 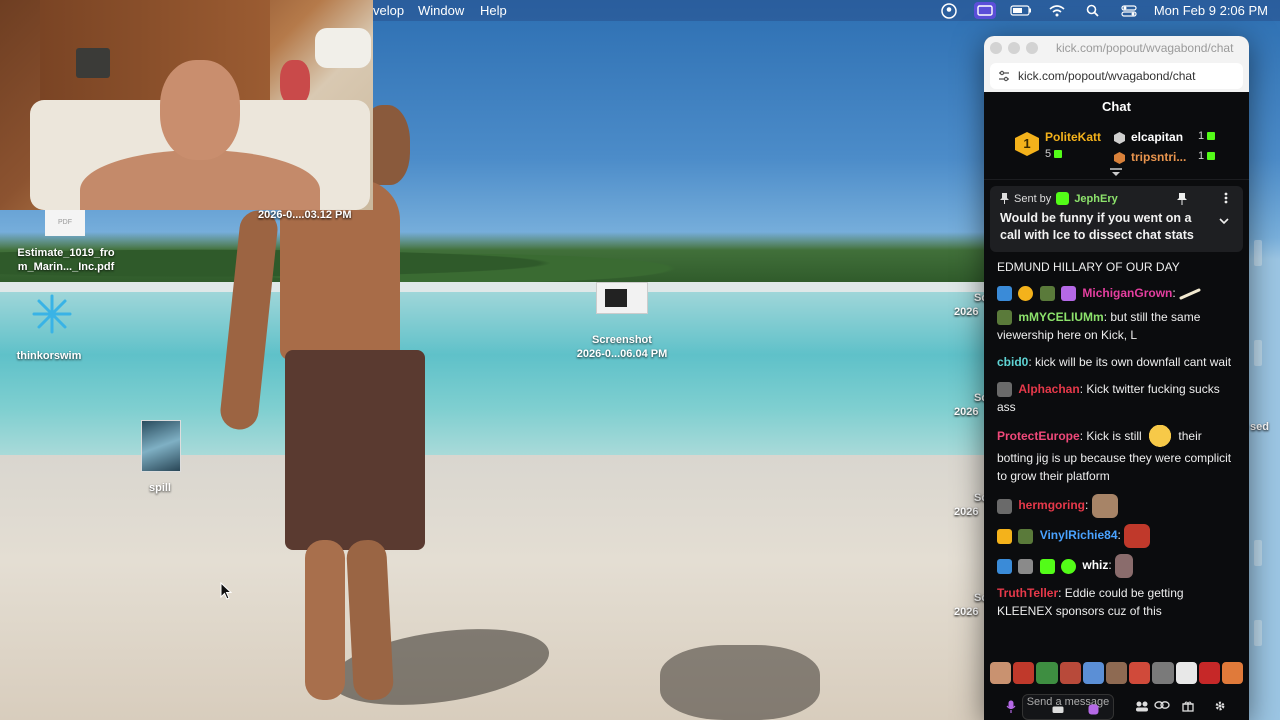 I want to click on pinned-sender: JephEry, so click(x=1095, y=199).